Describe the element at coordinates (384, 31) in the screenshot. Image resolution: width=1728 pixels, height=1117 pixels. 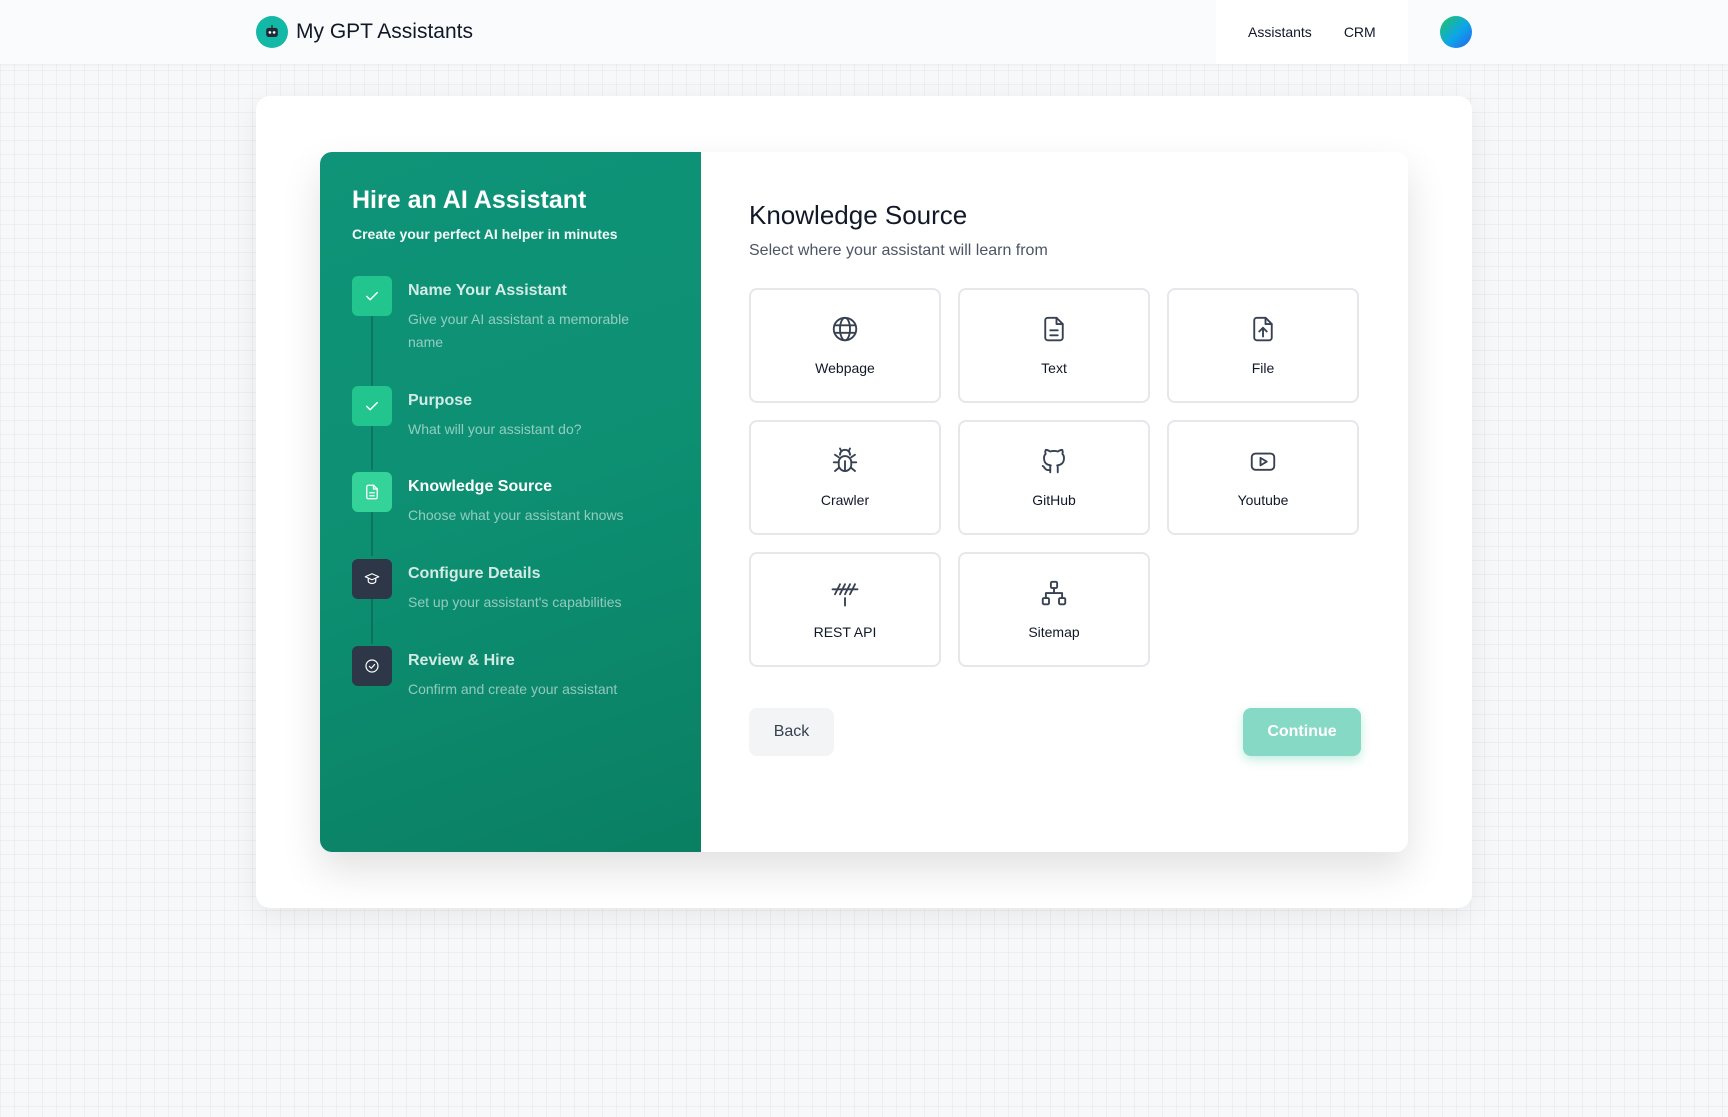
I see `app-title: My GPT Assistants` at that location.